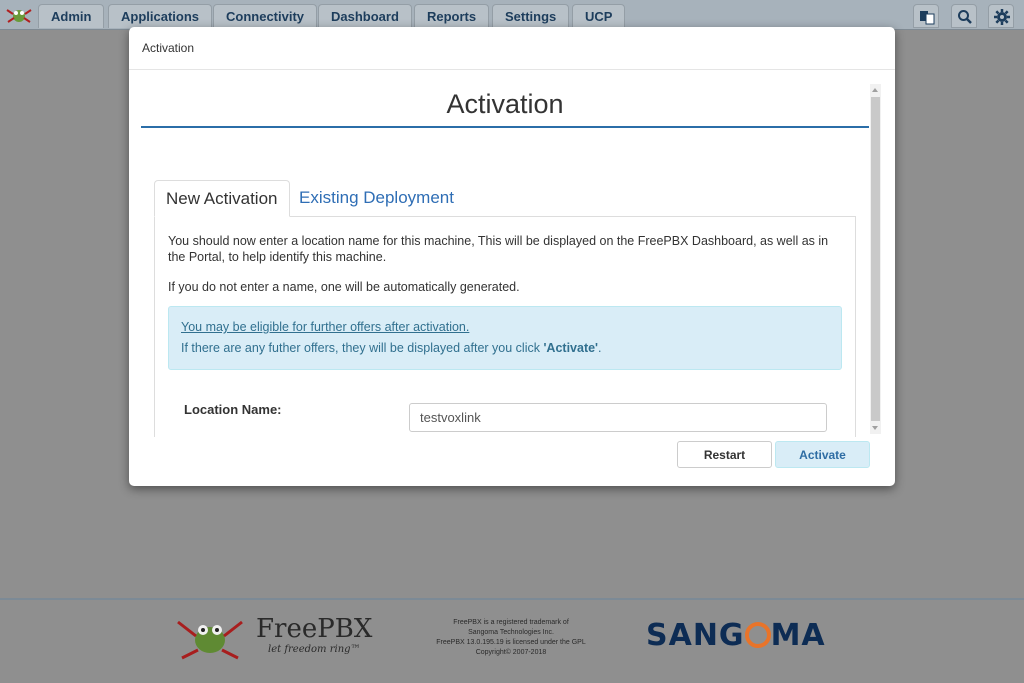 This screenshot has height=683, width=1024. Describe the element at coordinates (511, 622) in the screenshot. I see `legal-line: FreePBX is a registered trademark of` at that location.